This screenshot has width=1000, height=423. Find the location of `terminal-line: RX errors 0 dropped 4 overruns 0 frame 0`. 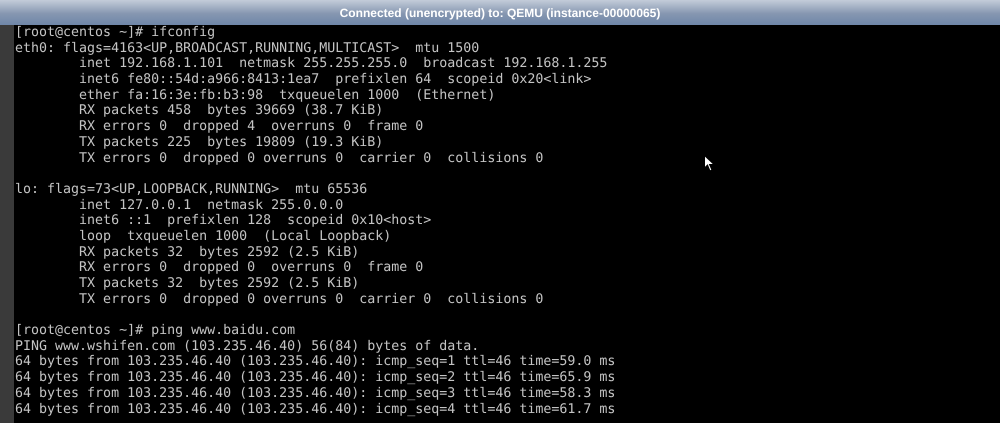

terminal-line: RX errors 0 dropped 4 overruns 0 frame 0 is located at coordinates (251, 127).